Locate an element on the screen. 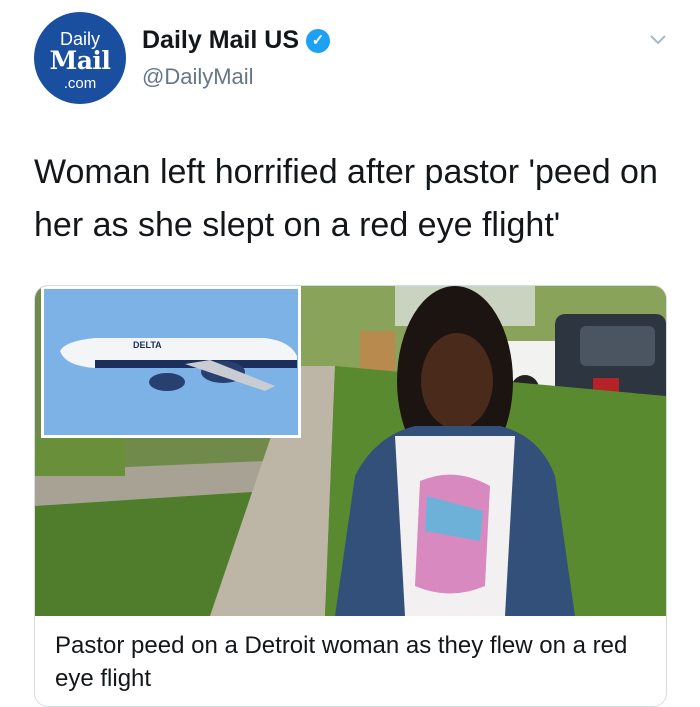 This screenshot has height=707, width=700. avatar-logo-line2: Mail is located at coordinates (80, 60).